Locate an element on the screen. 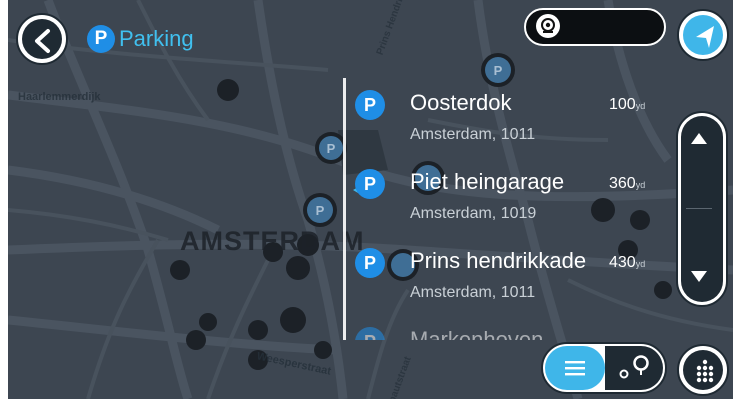 The height and width of the screenshot is (406, 733). list-item: P Oosterdok Amsterdam, 1011 100yd is located at coordinates (513, 115).